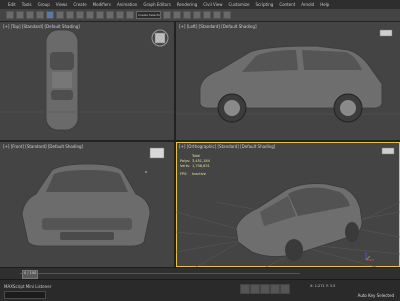 This screenshot has height=301, width=400. I want to click on play-icon, so click(265, 289).